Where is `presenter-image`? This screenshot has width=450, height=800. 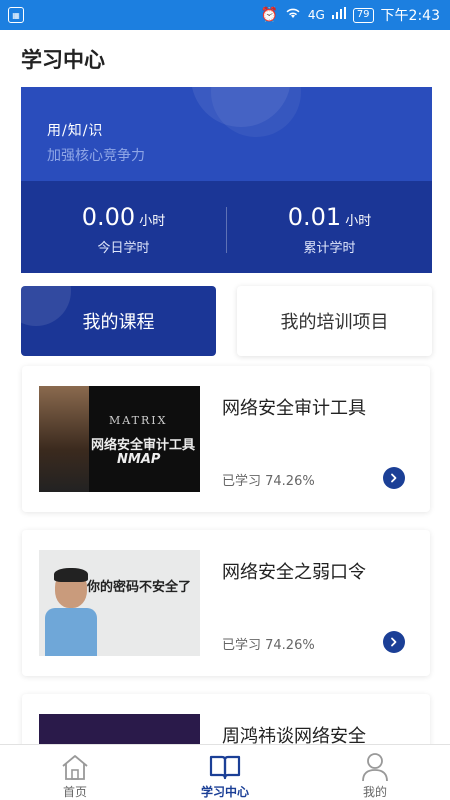
presenter-image is located at coordinates (64, 439).